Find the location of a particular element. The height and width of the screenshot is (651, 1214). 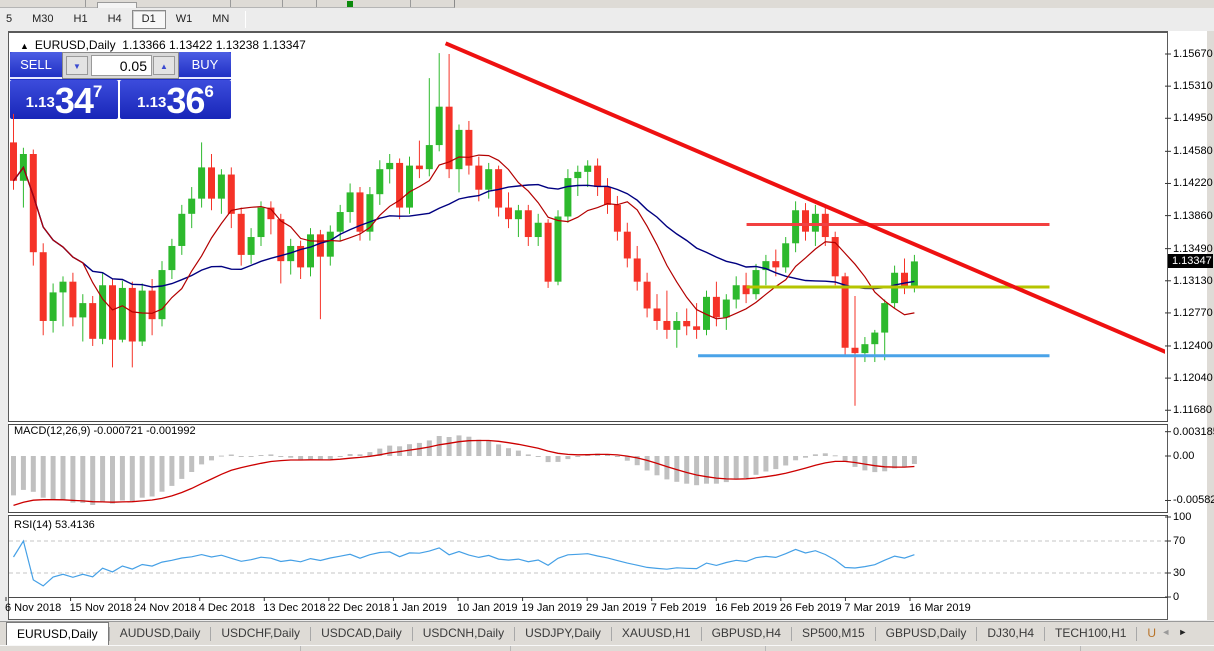

tab-scroll-left-icon: ◄ is located at coordinates (1165, 632).